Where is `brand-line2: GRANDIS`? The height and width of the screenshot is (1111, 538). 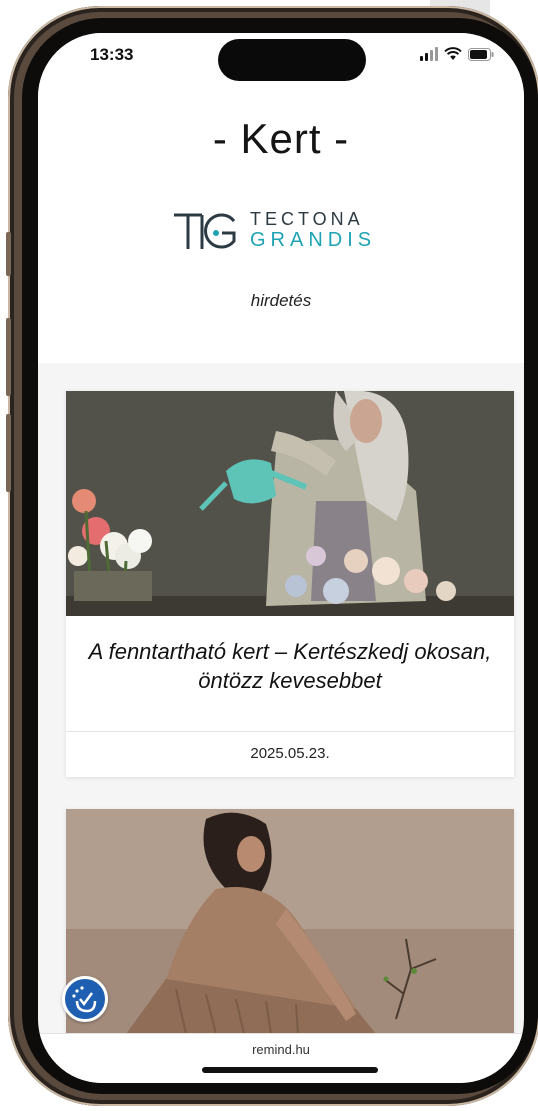
brand-line2: GRANDIS is located at coordinates (313, 240).